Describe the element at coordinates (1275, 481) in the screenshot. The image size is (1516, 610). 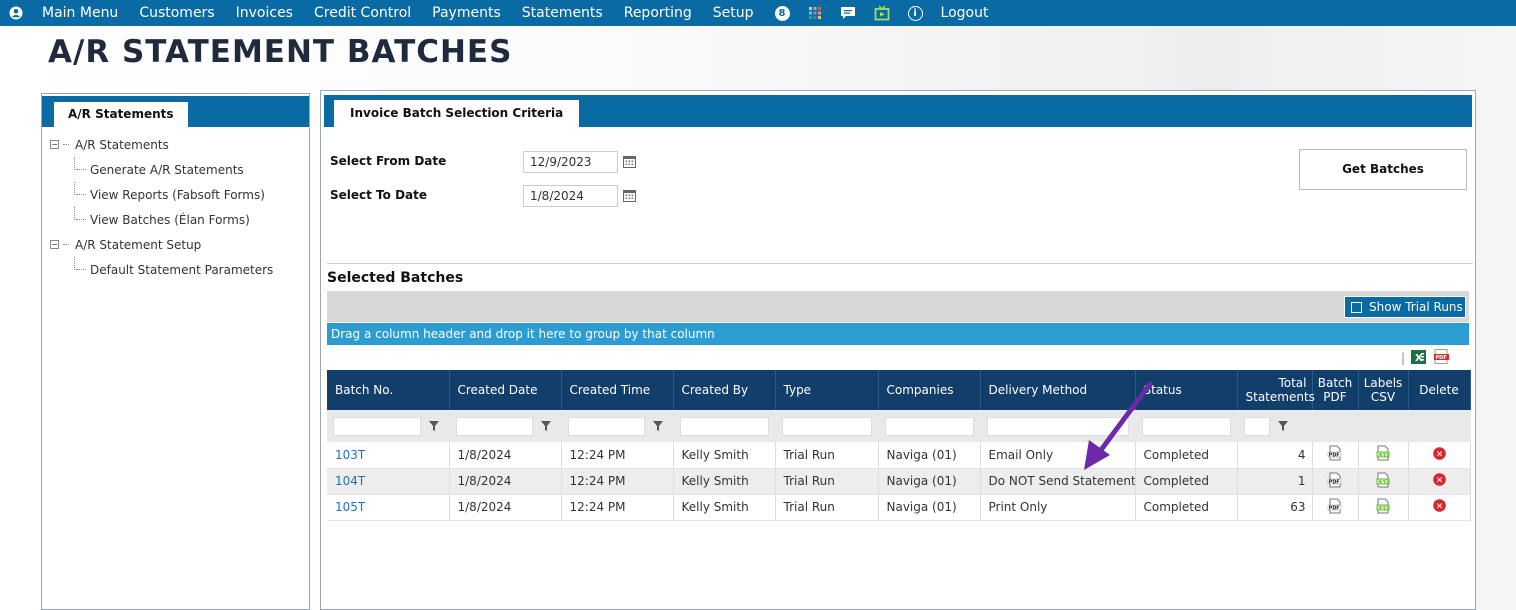
I see `cell-total: 1` at that location.